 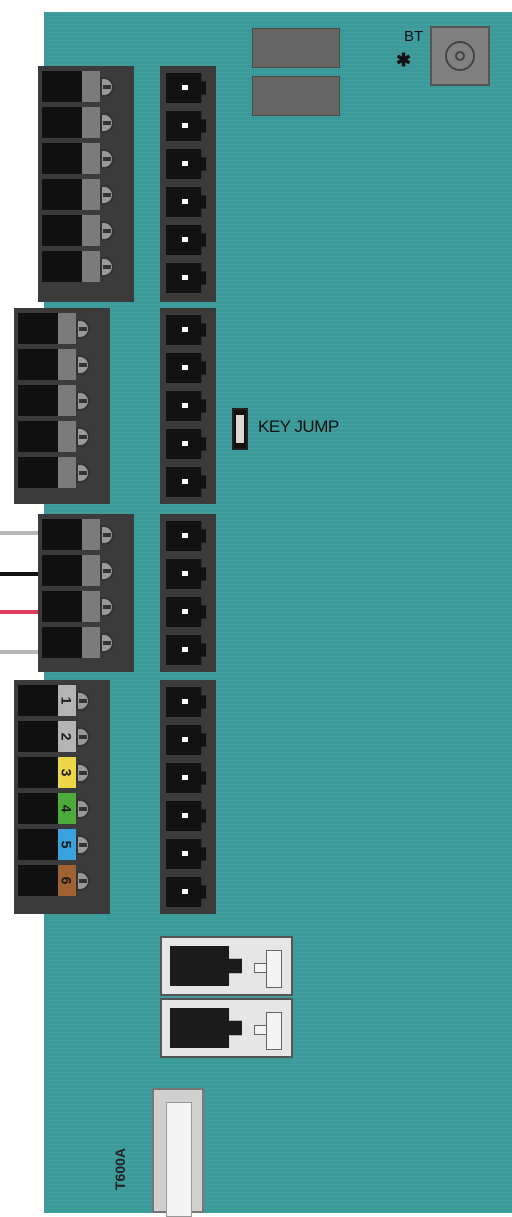 I want to click on jack-a6, so click(x=188, y=278).